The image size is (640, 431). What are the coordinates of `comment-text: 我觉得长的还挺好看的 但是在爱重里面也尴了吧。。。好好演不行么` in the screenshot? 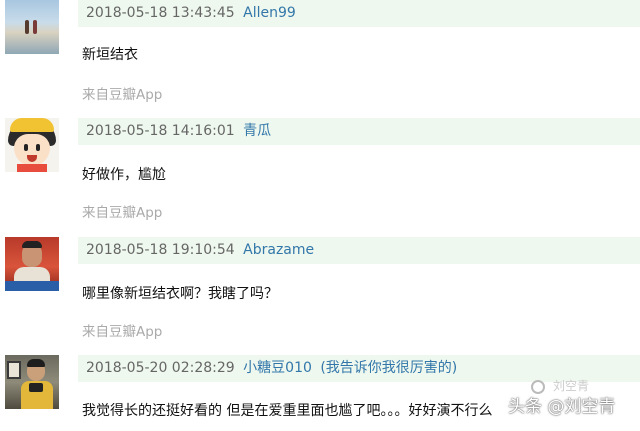 It's located at (287, 411).